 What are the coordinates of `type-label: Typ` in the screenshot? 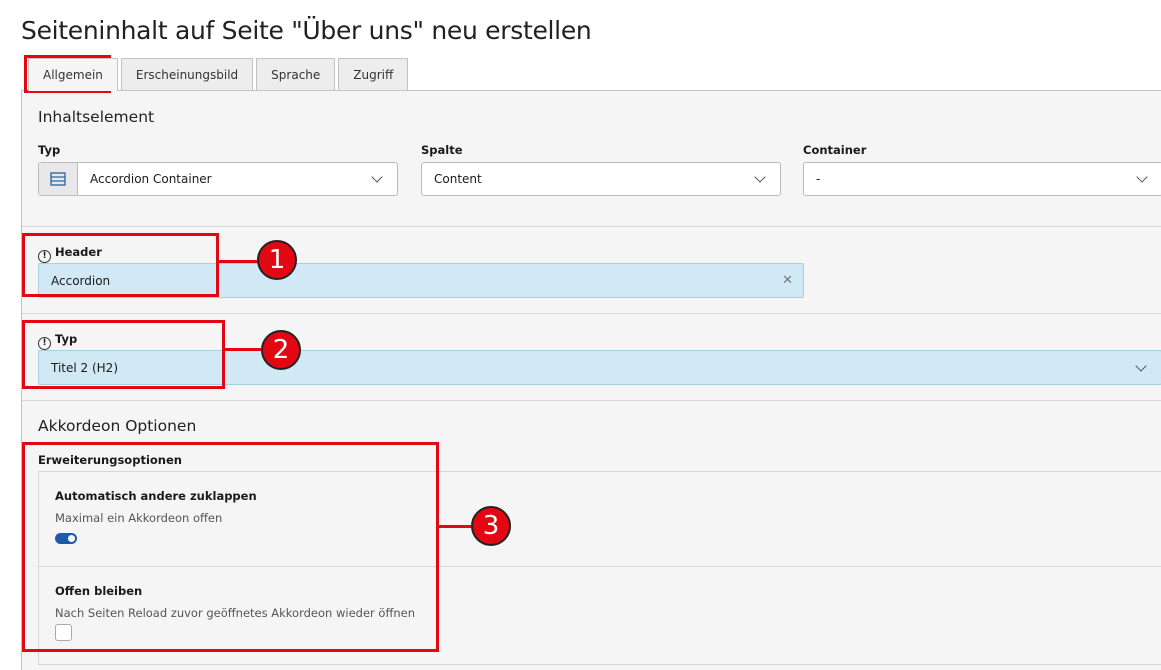 It's located at (49, 150).